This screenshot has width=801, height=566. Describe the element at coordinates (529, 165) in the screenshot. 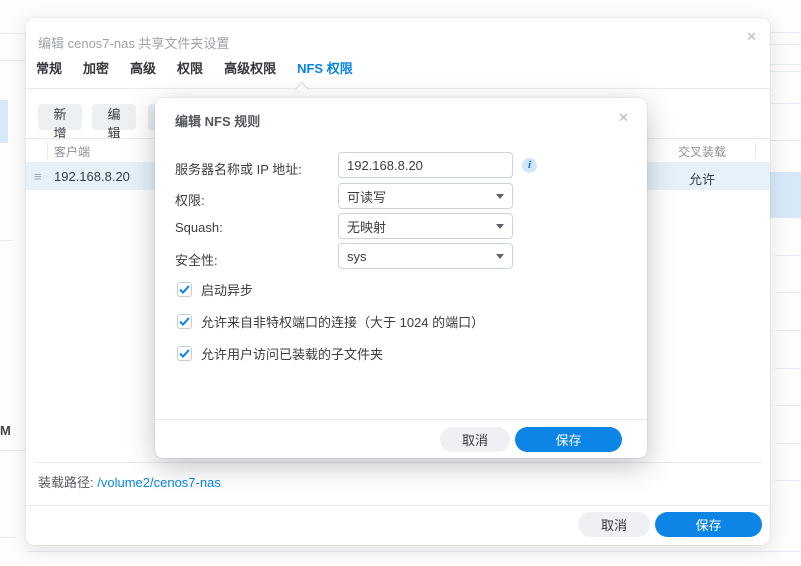

I see `info-icon: i` at that location.